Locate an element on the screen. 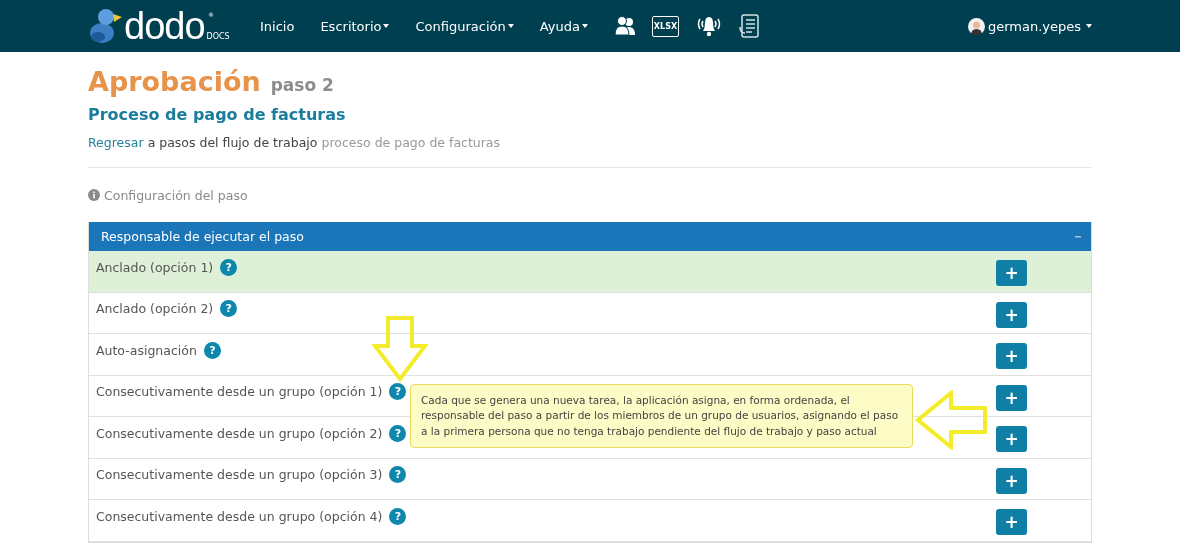 The height and width of the screenshot is (549, 1180). page-title: Aprobación is located at coordinates (174, 81).